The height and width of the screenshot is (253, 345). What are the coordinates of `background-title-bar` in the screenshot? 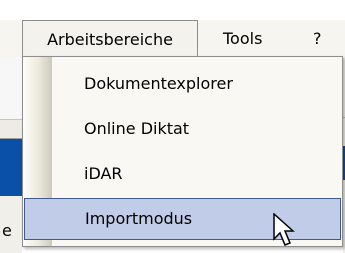 It's located at (11, 167).